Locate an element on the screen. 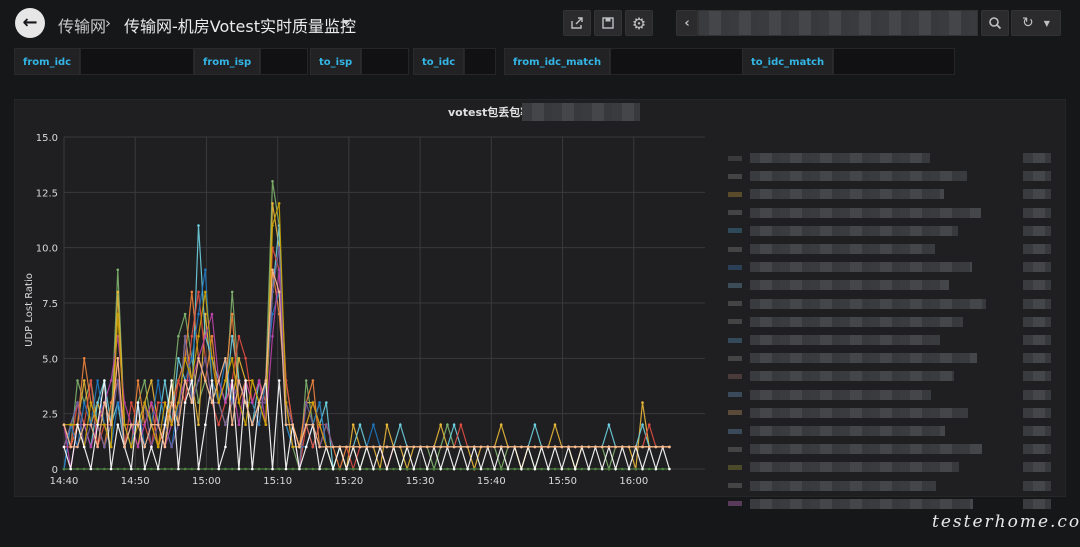 This screenshot has height=547, width=1080. x-tick-label: 15:10 is located at coordinates (277, 481).